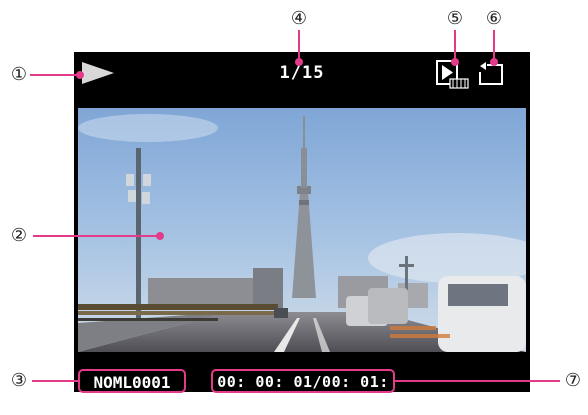 This screenshot has height=415, width=588. I want to click on callout-7: ⑦, so click(573, 380).